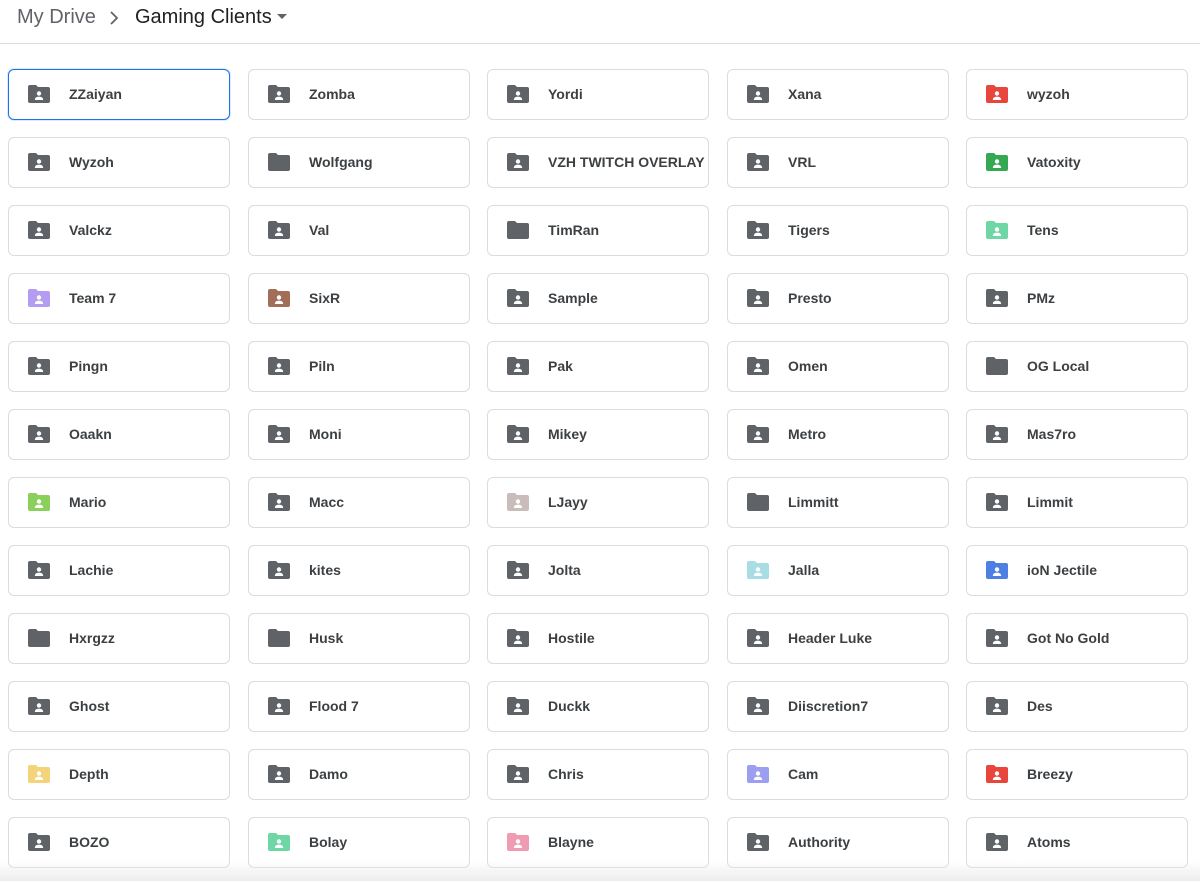 The height and width of the screenshot is (881, 1200). What do you see at coordinates (1077, 298) in the screenshot?
I see `folder-tile: PMz` at bounding box center [1077, 298].